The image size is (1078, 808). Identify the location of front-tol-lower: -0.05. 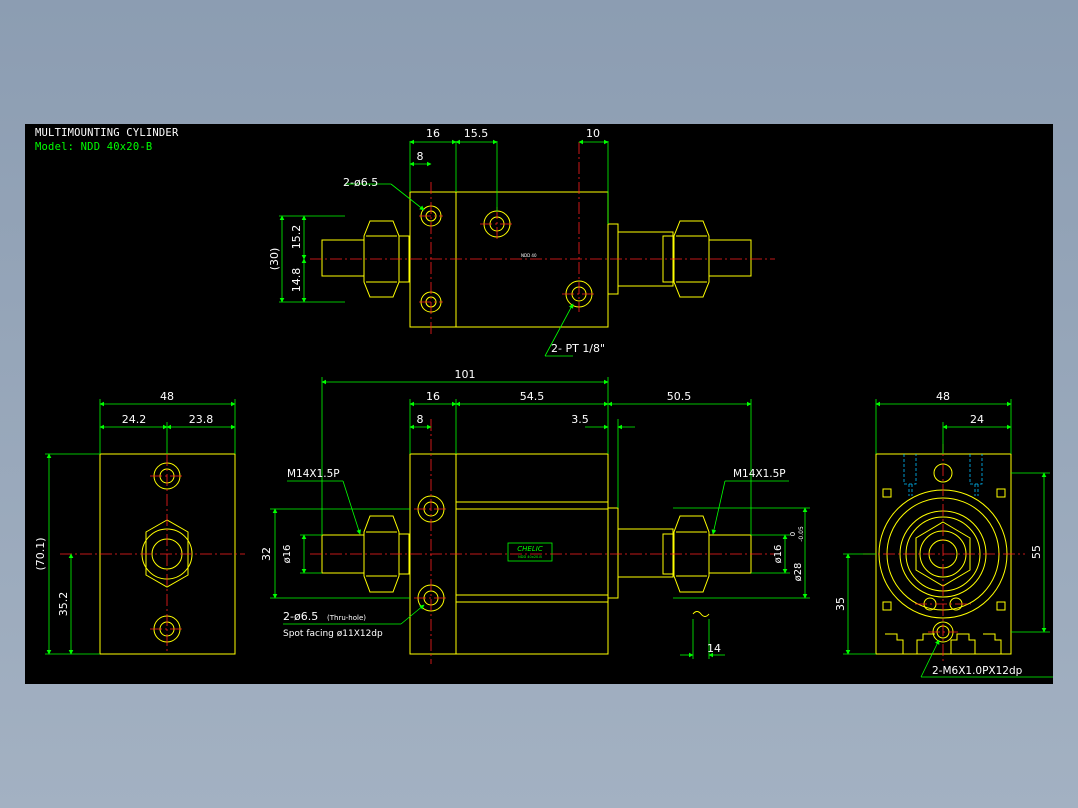
(801, 534).